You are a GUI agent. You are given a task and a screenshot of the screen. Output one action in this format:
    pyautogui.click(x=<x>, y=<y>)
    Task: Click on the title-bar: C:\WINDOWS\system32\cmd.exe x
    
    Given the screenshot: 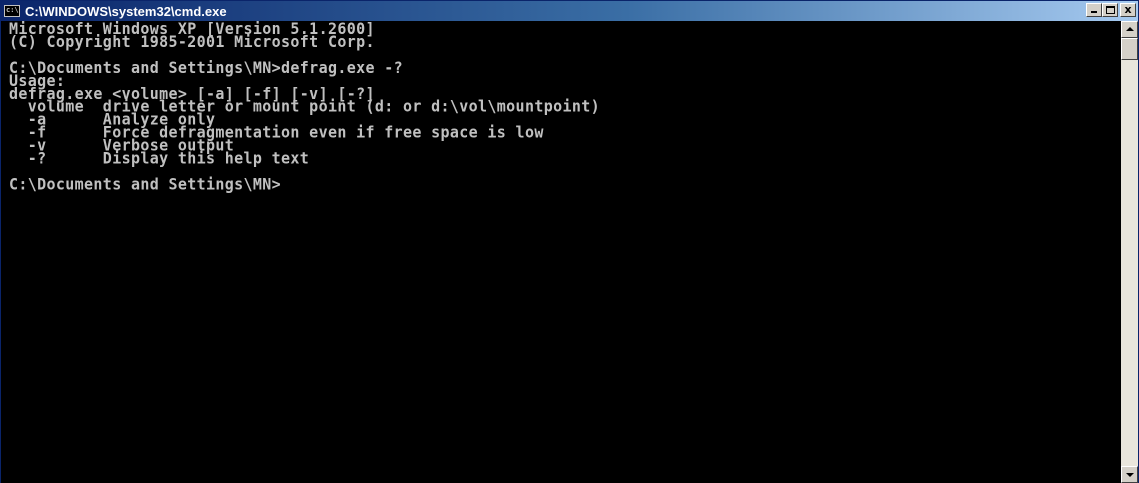 What is the action you would take?
    pyautogui.click(x=569, y=11)
    